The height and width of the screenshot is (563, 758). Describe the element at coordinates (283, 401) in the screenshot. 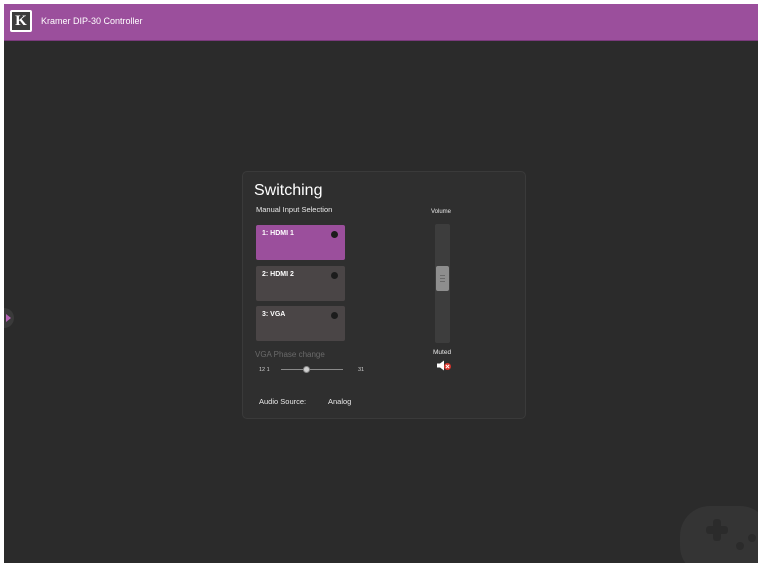

I see `audio-source-label: Audio Source:` at that location.